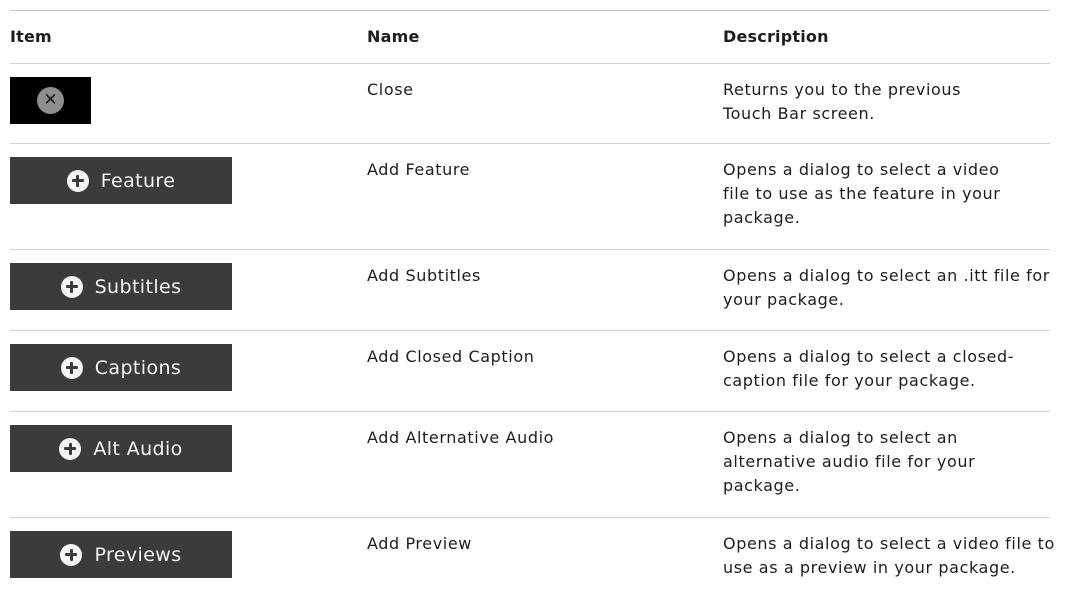  I want to click on header-item: Item, so click(31, 36).